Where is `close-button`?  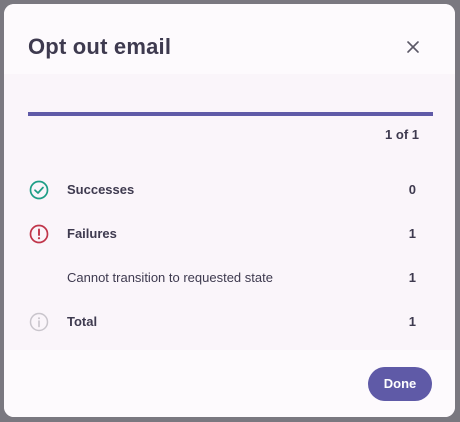
close-button is located at coordinates (413, 47).